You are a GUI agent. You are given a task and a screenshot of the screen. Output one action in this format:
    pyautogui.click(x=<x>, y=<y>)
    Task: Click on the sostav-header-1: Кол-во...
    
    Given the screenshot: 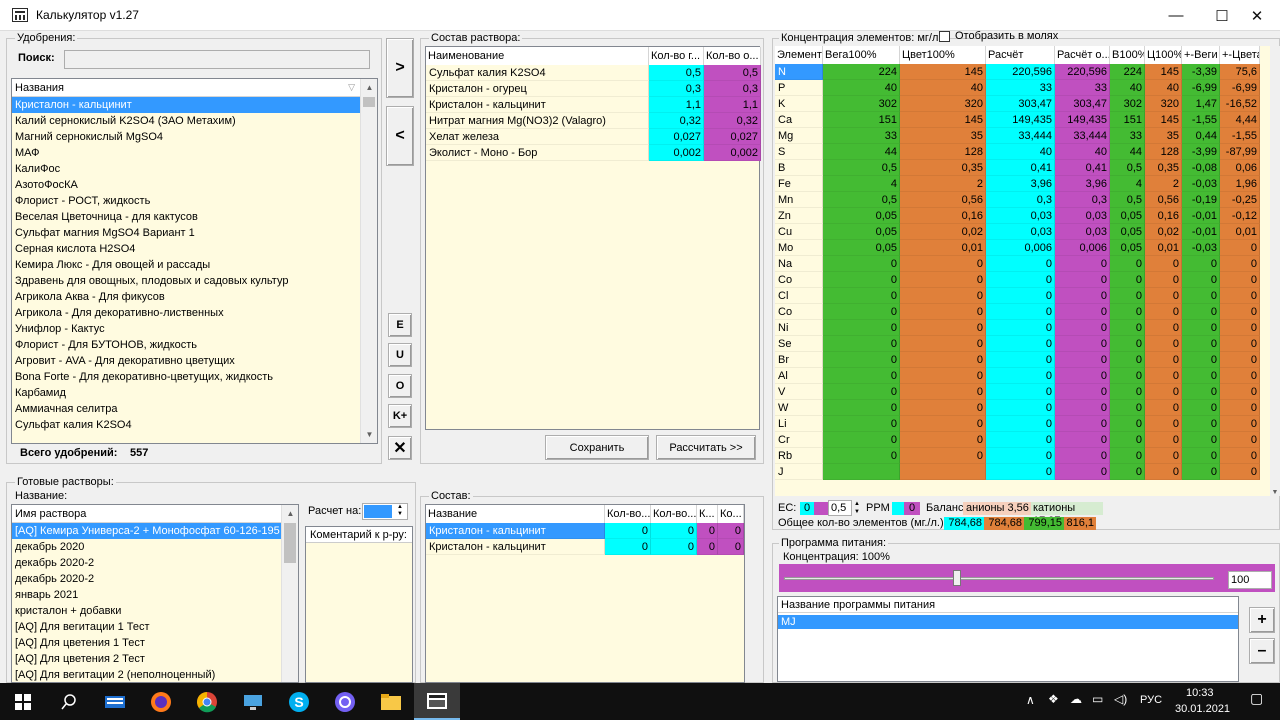 What is the action you would take?
    pyautogui.click(x=628, y=514)
    